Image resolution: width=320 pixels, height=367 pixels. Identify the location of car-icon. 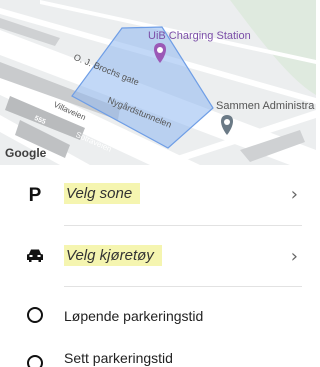
(35, 258).